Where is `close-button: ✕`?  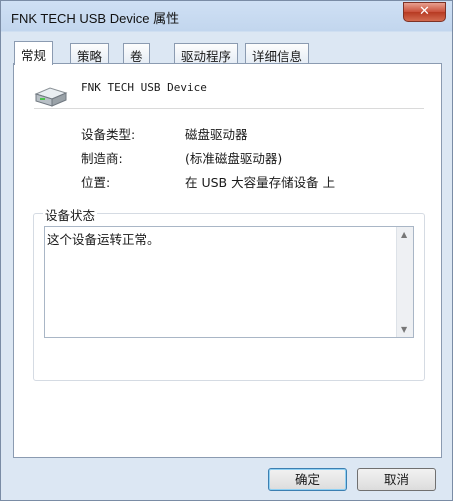
close-button: ✕ is located at coordinates (424, 12).